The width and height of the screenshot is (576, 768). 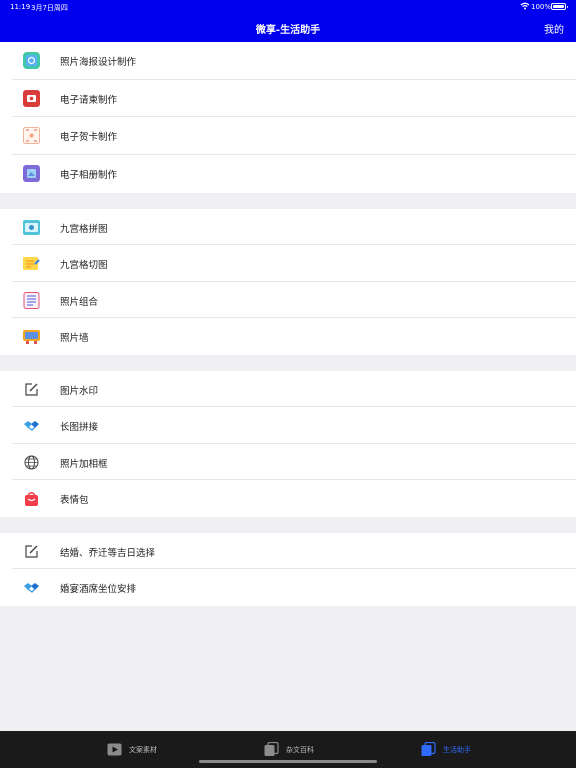 What do you see at coordinates (49, 8) in the screenshot?
I see `status-date: 3月7日周四` at bounding box center [49, 8].